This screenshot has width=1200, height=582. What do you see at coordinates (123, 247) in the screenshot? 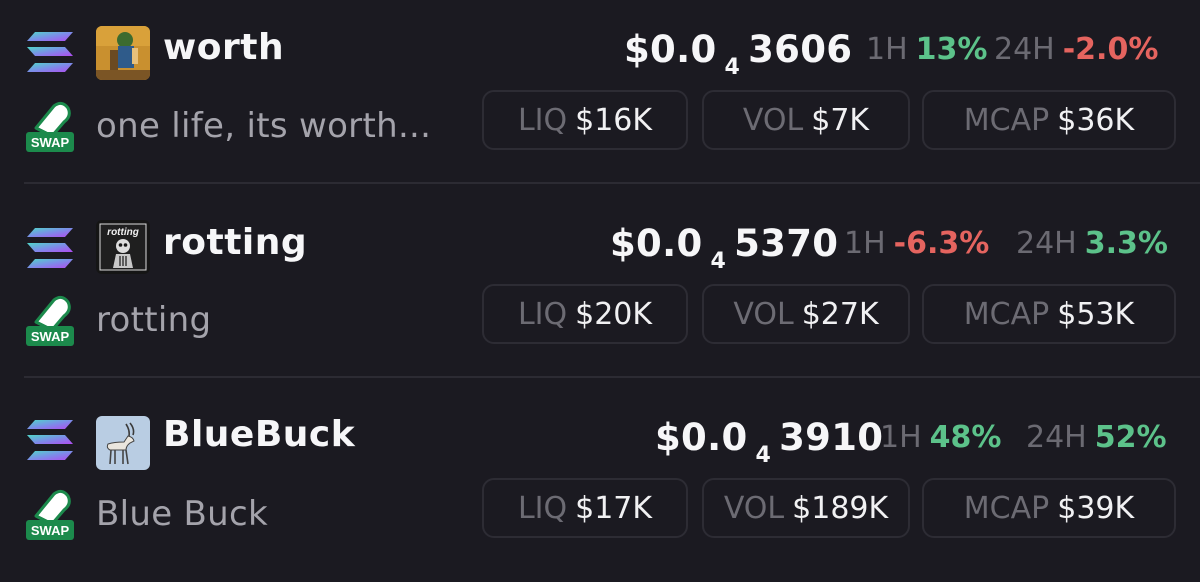
I see `skeleton-logo-icon: rotting` at bounding box center [123, 247].